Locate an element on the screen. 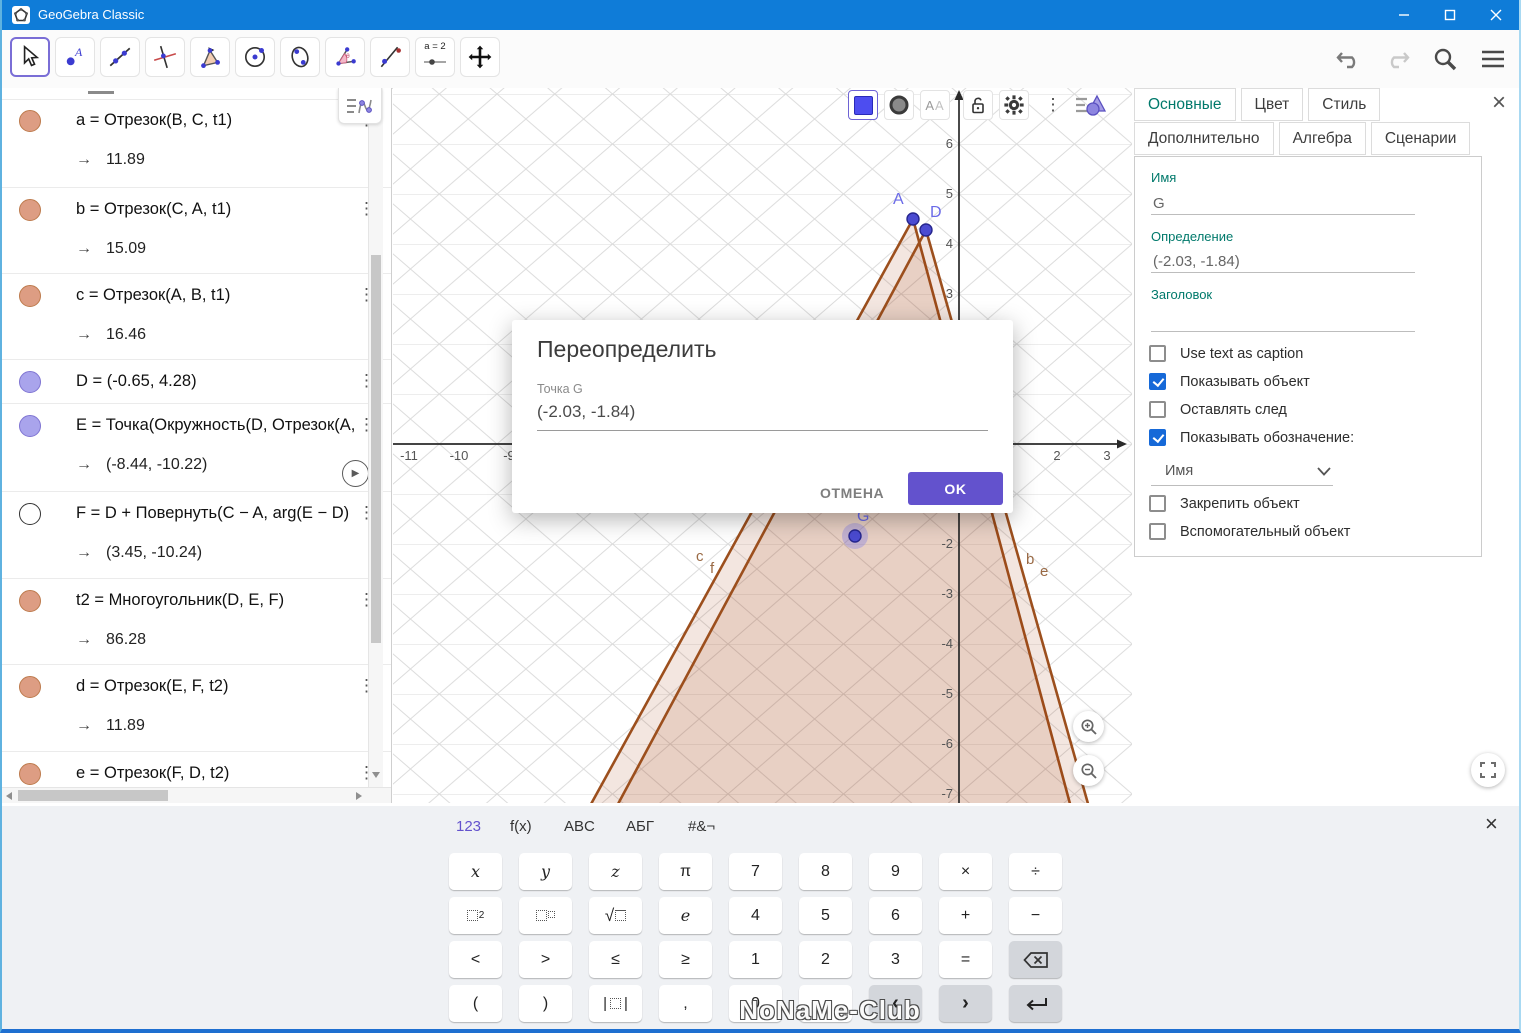 The width and height of the screenshot is (1521, 1033). key-(: ( is located at coordinates (475, 1003).